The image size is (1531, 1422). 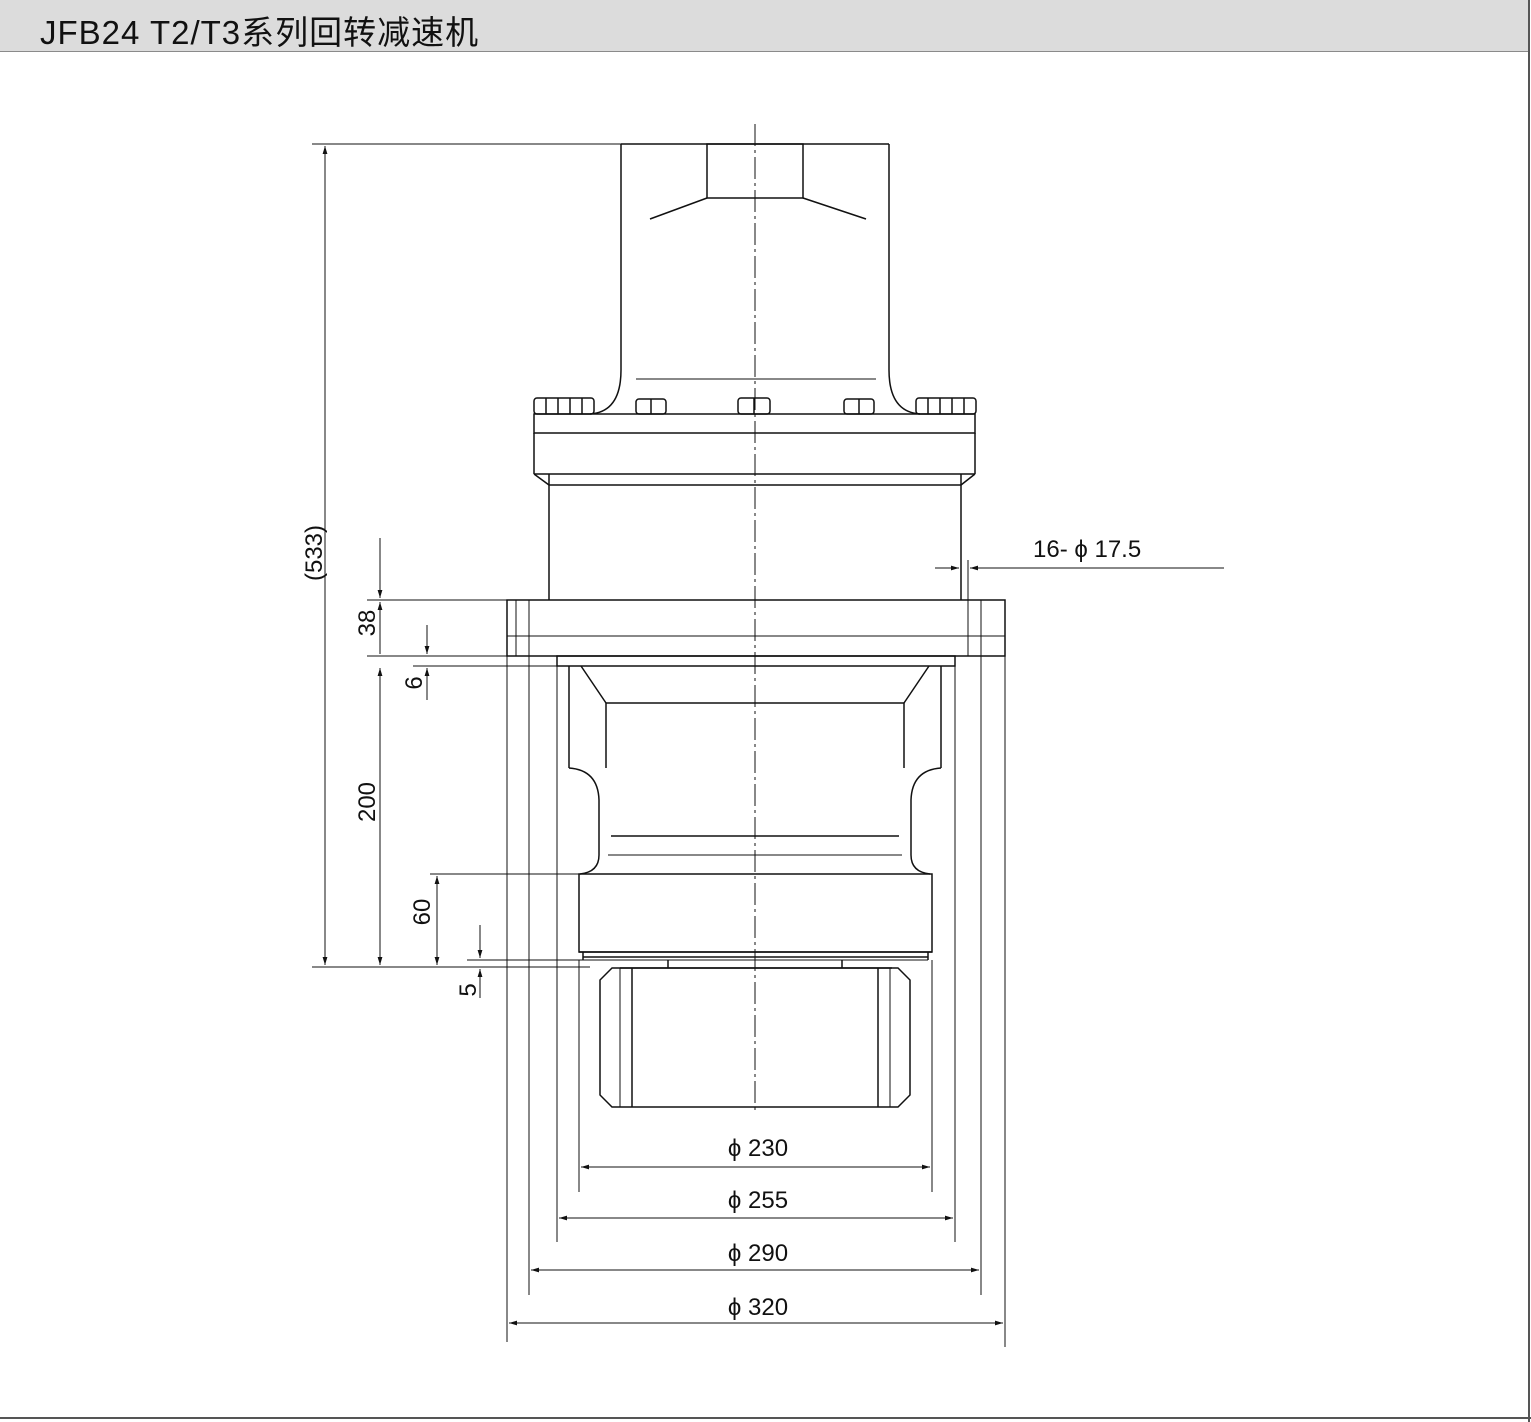 What do you see at coordinates (758, 1307) in the screenshot?
I see `dim-320-label: ϕ 320` at bounding box center [758, 1307].